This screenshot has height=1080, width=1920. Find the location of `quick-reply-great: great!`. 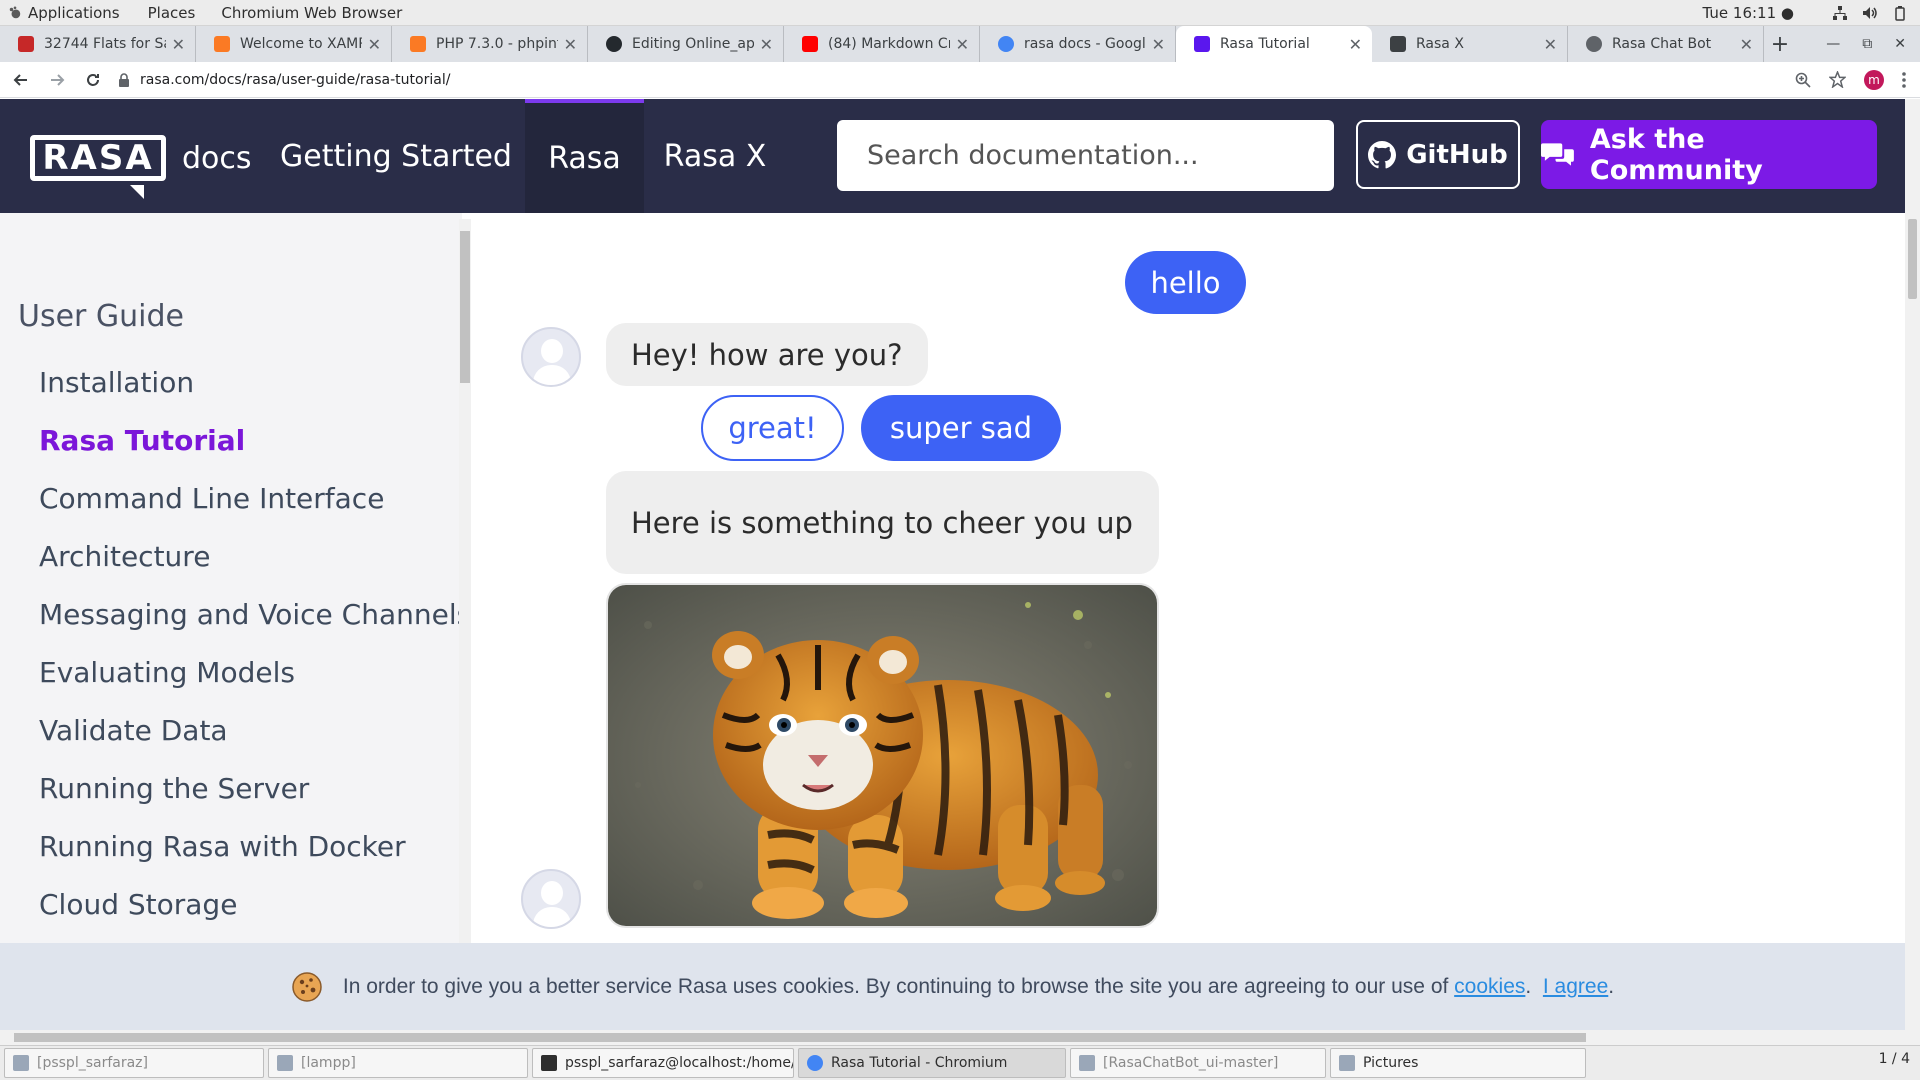

quick-reply-great: great! is located at coordinates (772, 428).